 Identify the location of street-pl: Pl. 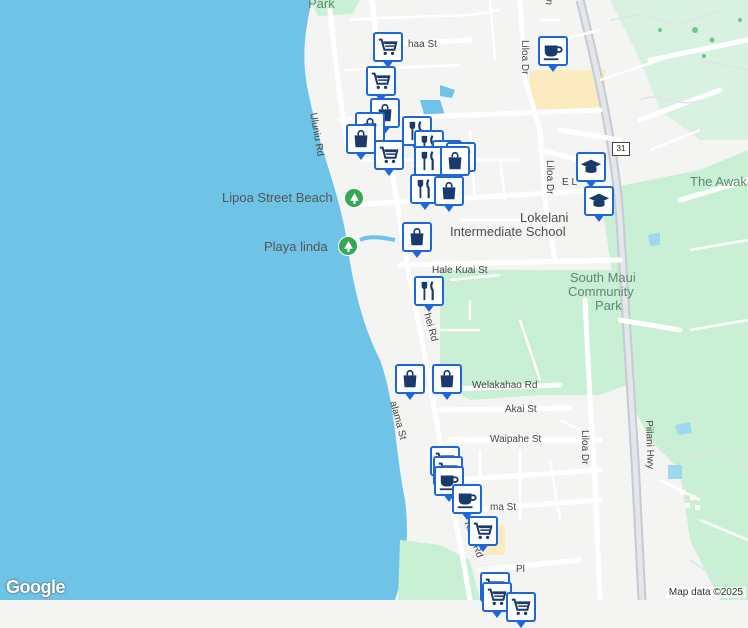
(520, 569).